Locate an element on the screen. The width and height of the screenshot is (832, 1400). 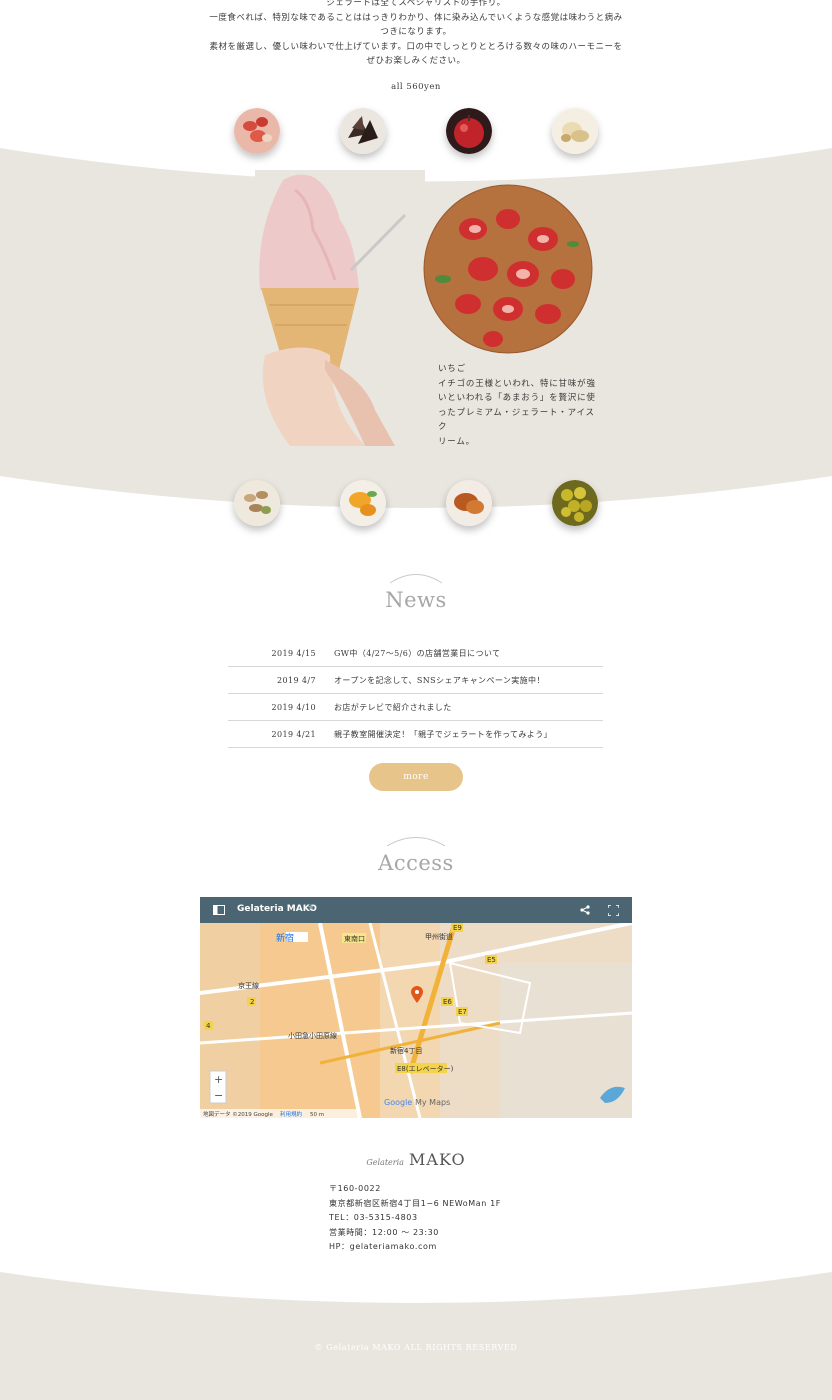
mymaps-logo: My Maps is located at coordinates (432, 1102).